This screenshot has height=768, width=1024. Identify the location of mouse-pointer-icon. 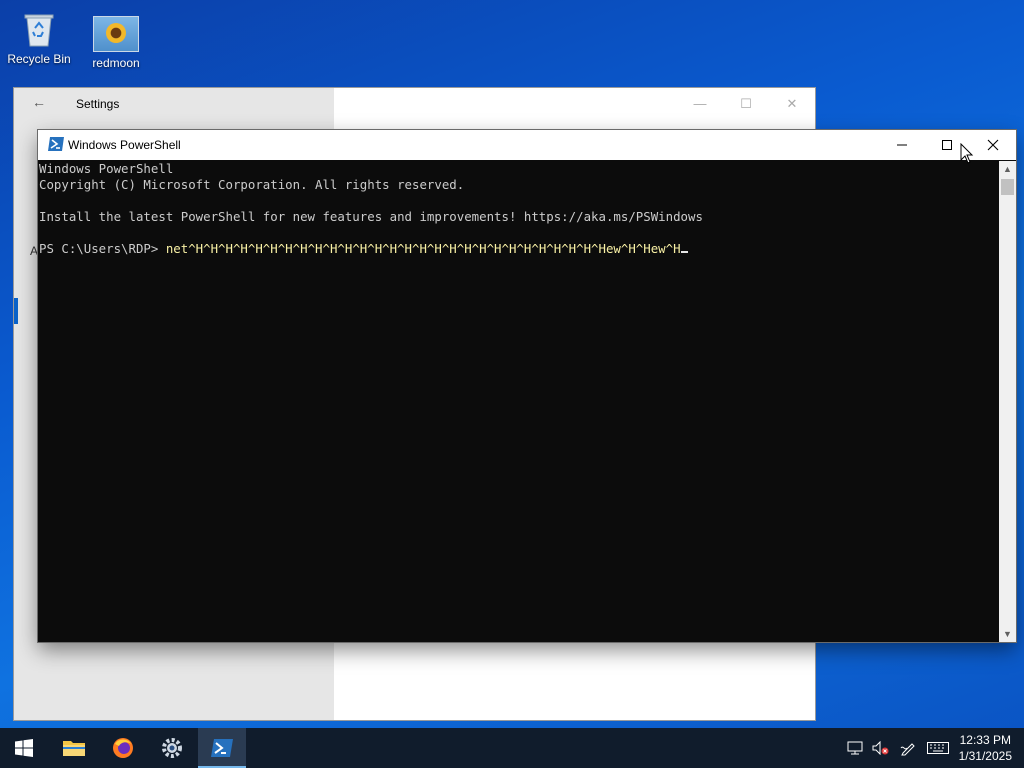
(967, 156).